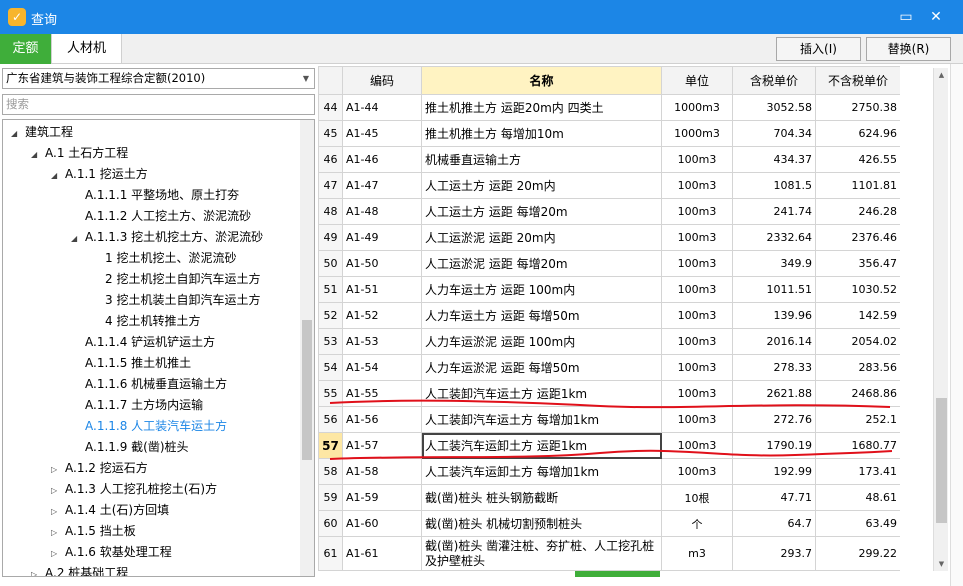  What do you see at coordinates (330, 211) in the screenshot?
I see `row-number: 48` at bounding box center [330, 211].